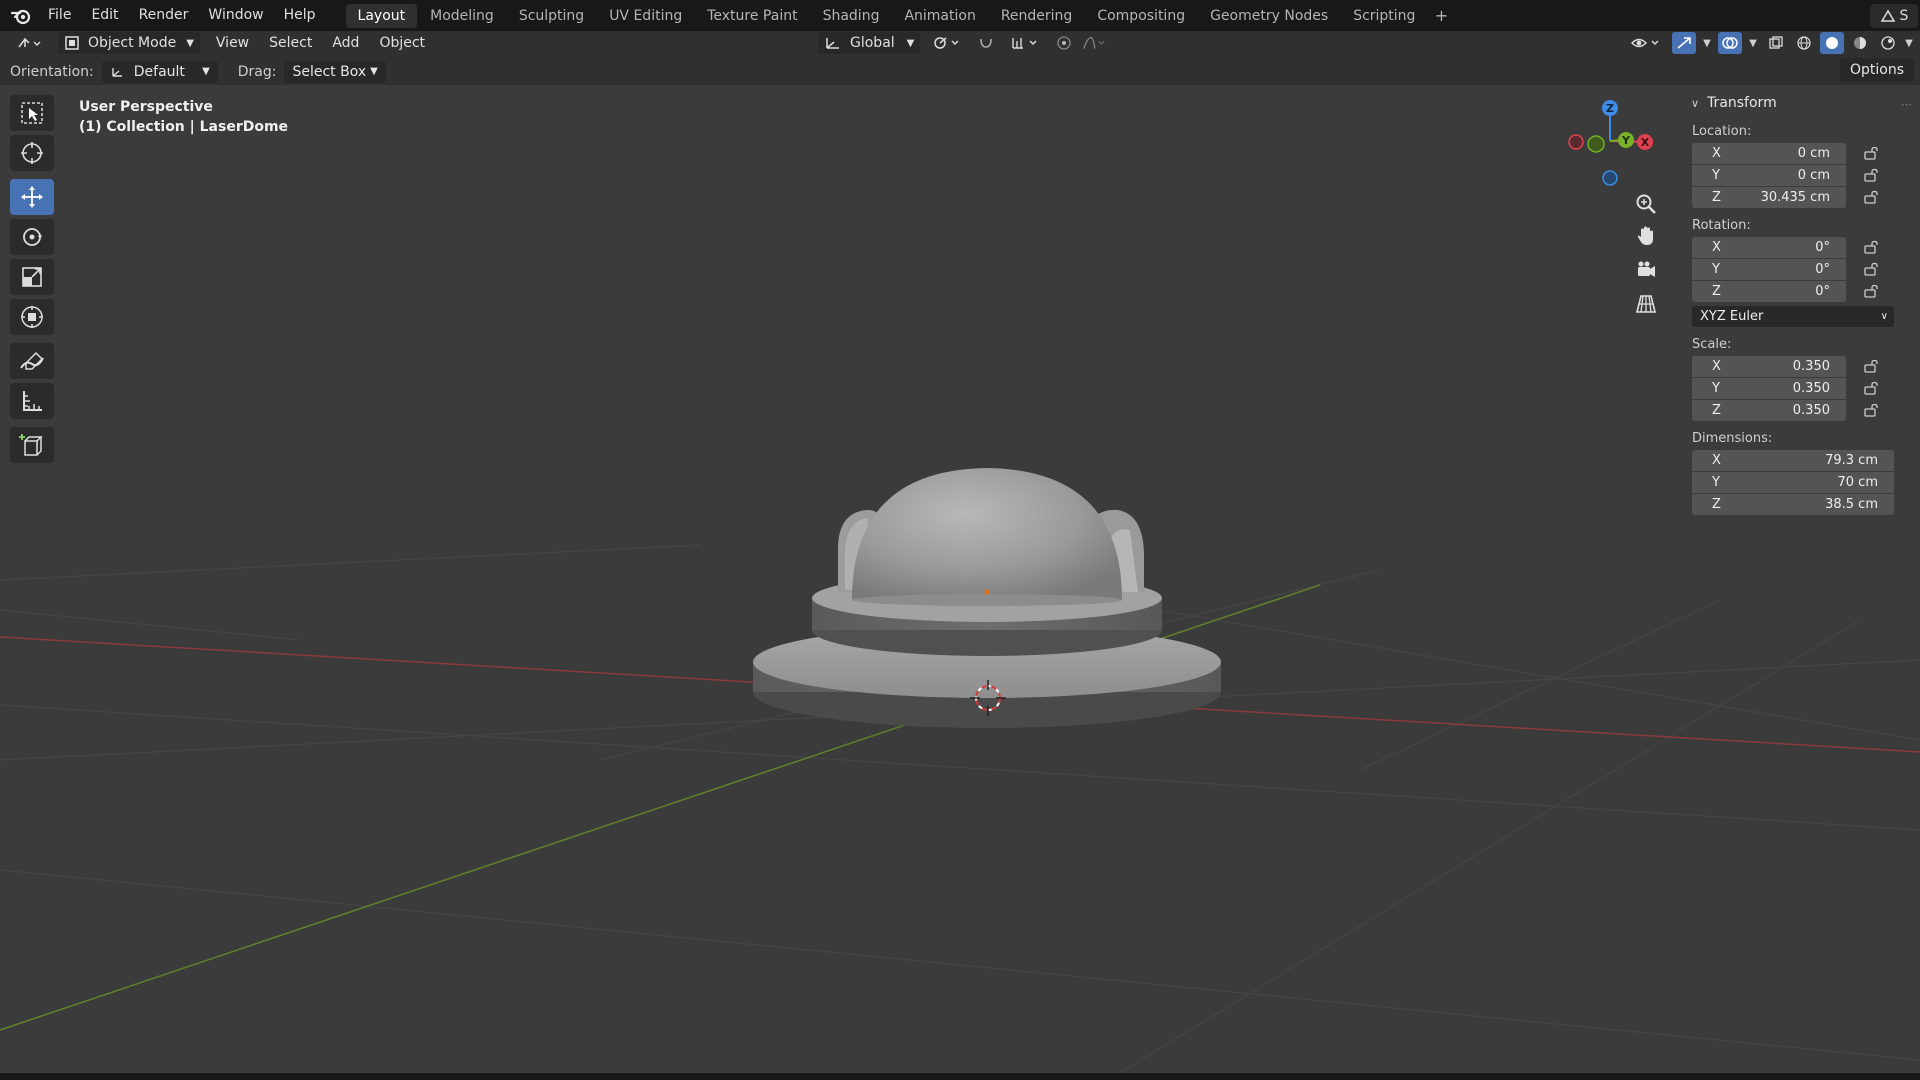 This screenshot has height=1080, width=1920. I want to click on navigation-gizmo: Z X Y, so click(1610, 146).